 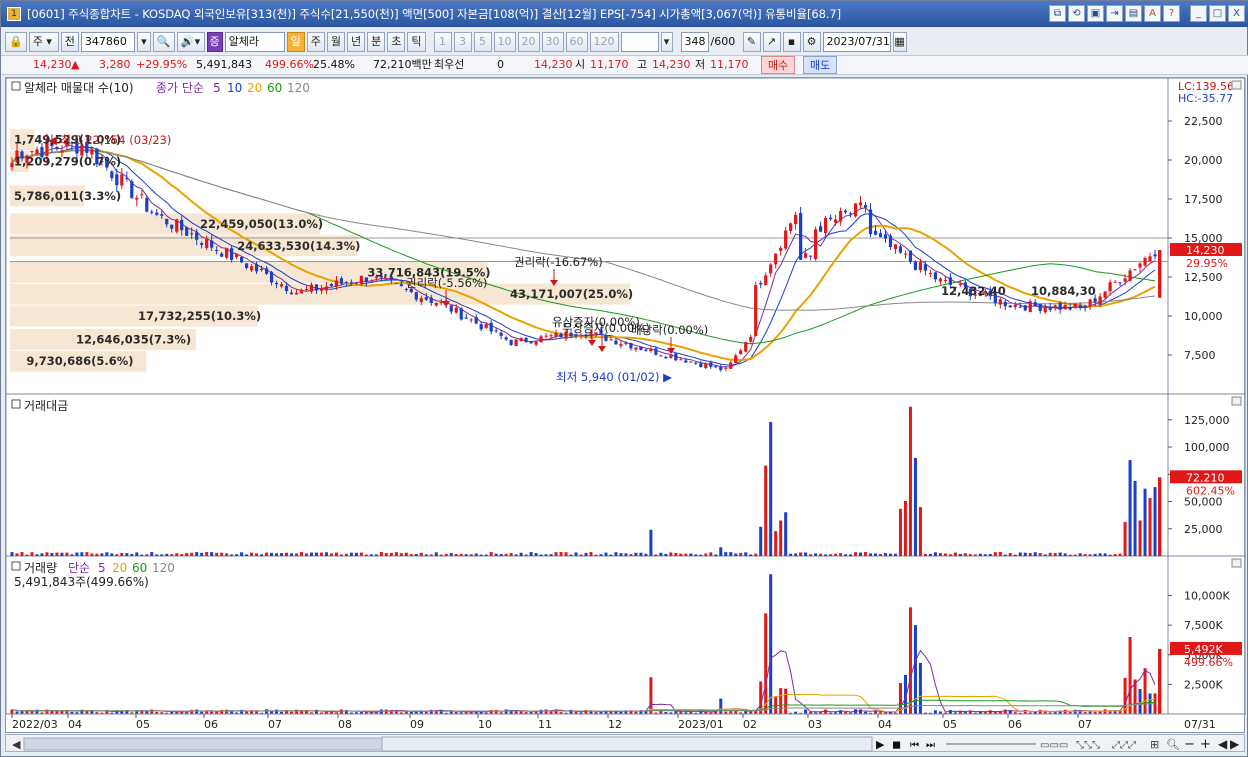 I want to click on x-tick-label: 05, so click(x=950, y=724).